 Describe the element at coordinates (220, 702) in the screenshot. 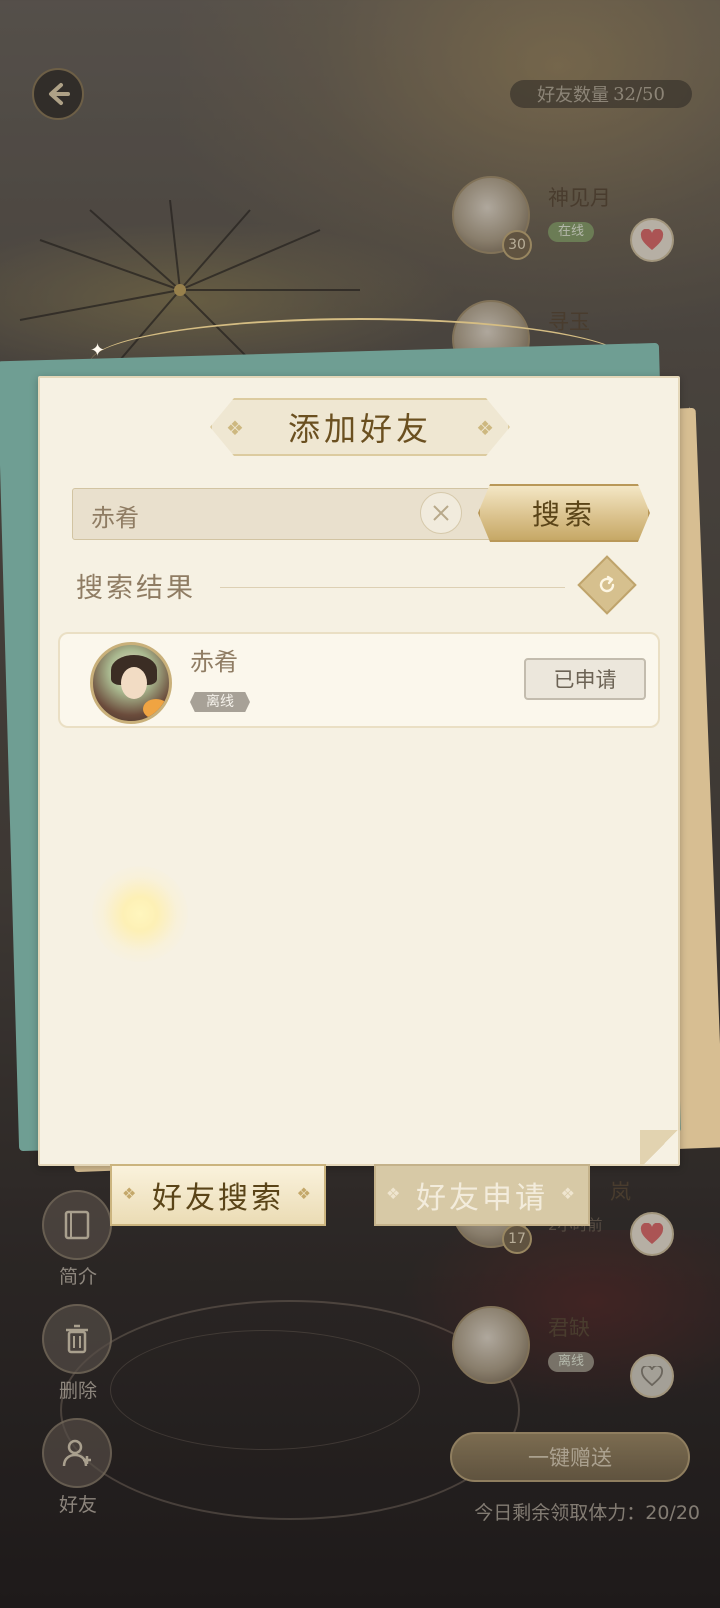

I see `status-badge: 离线` at that location.